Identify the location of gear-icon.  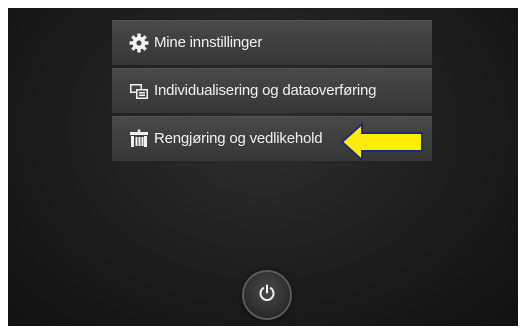
(139, 43).